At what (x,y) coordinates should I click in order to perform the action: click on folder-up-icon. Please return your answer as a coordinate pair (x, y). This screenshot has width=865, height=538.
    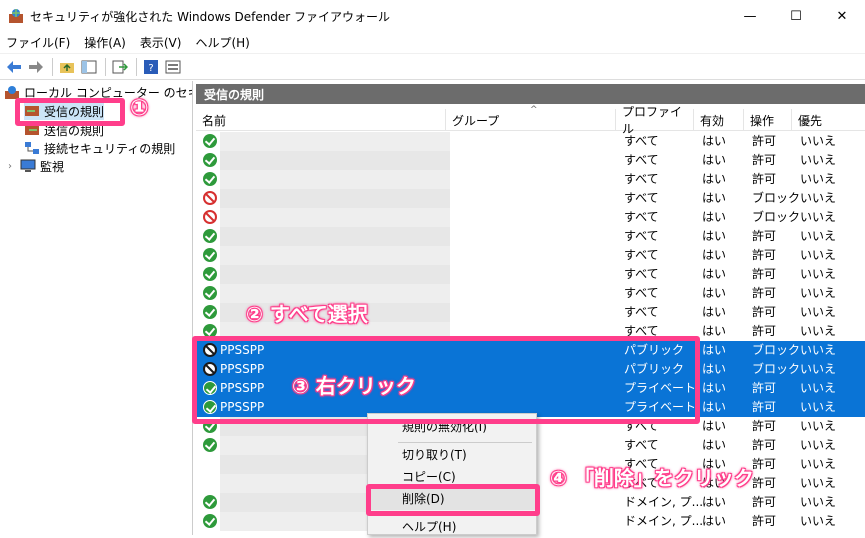
    Looking at the image, I should click on (67, 67).